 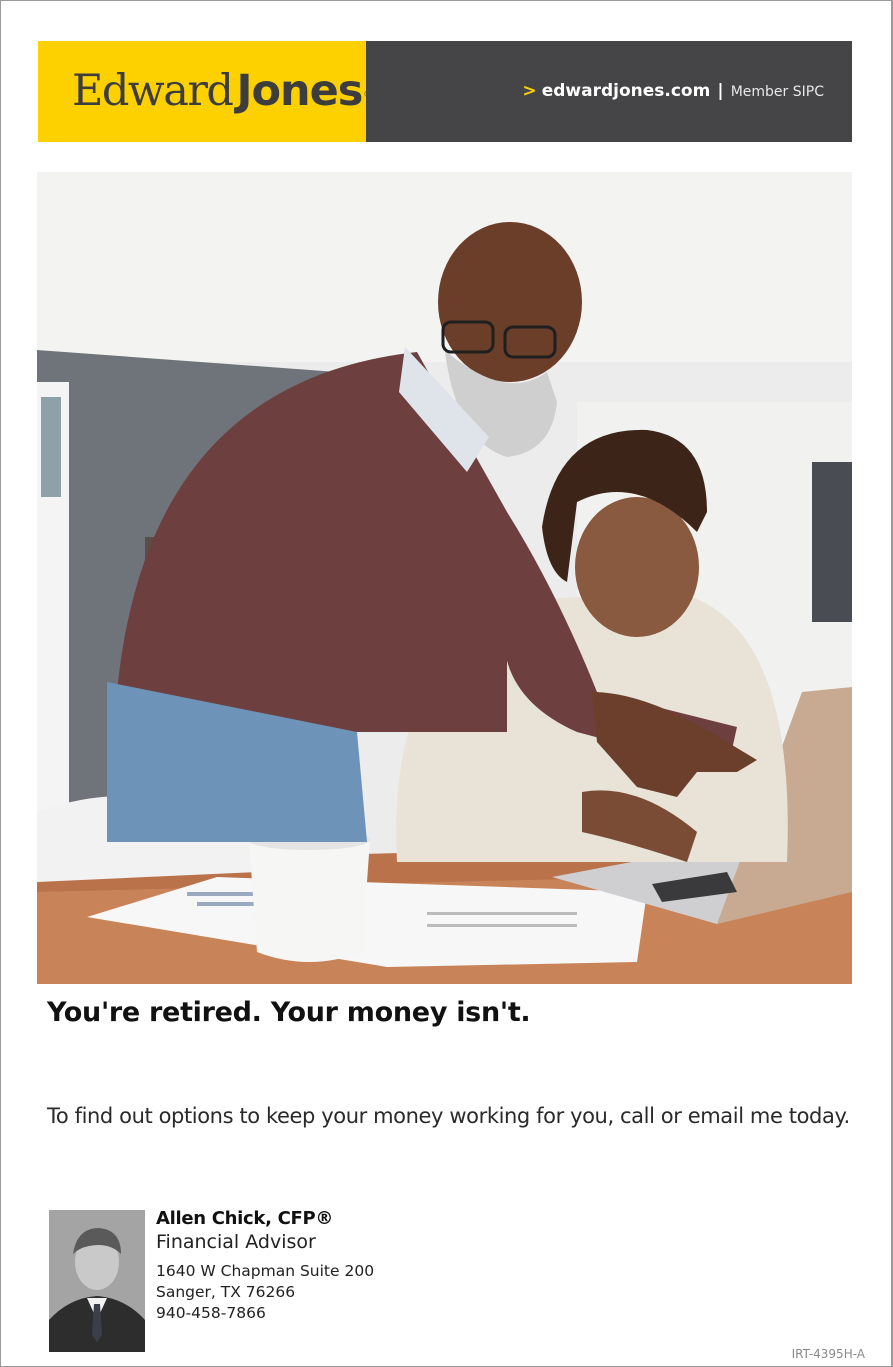 What do you see at coordinates (777, 92) in the screenshot?
I see `member-sipc: Member SIPC` at bounding box center [777, 92].